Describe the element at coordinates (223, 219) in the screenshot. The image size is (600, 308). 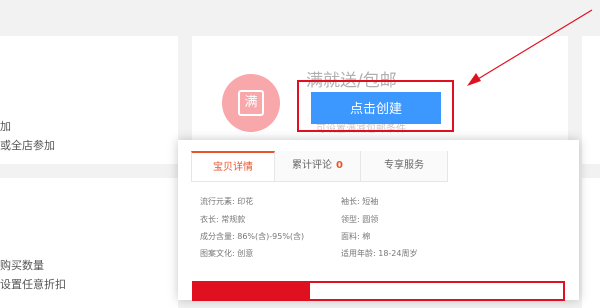
I see `product-attribute: 衣长: 常规款` at that location.